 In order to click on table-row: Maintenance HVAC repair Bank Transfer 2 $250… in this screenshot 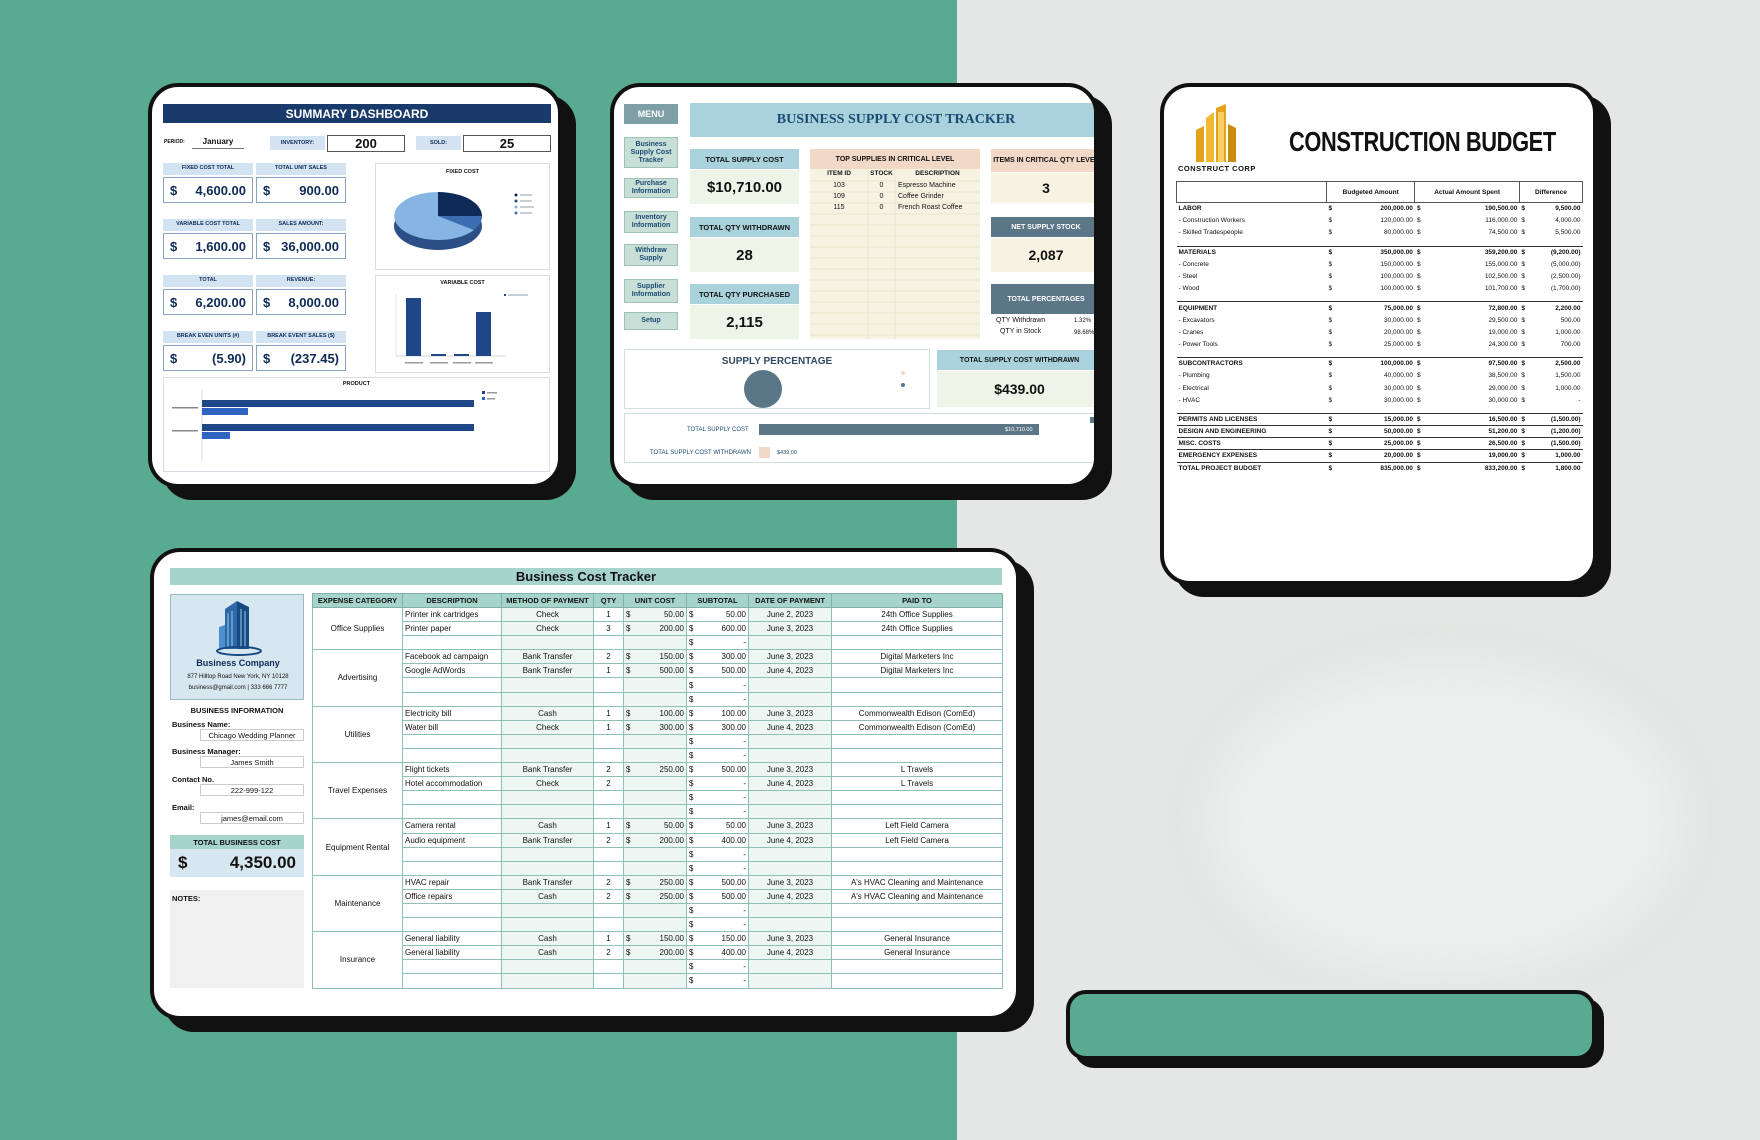, I will do `click(657, 903)`.